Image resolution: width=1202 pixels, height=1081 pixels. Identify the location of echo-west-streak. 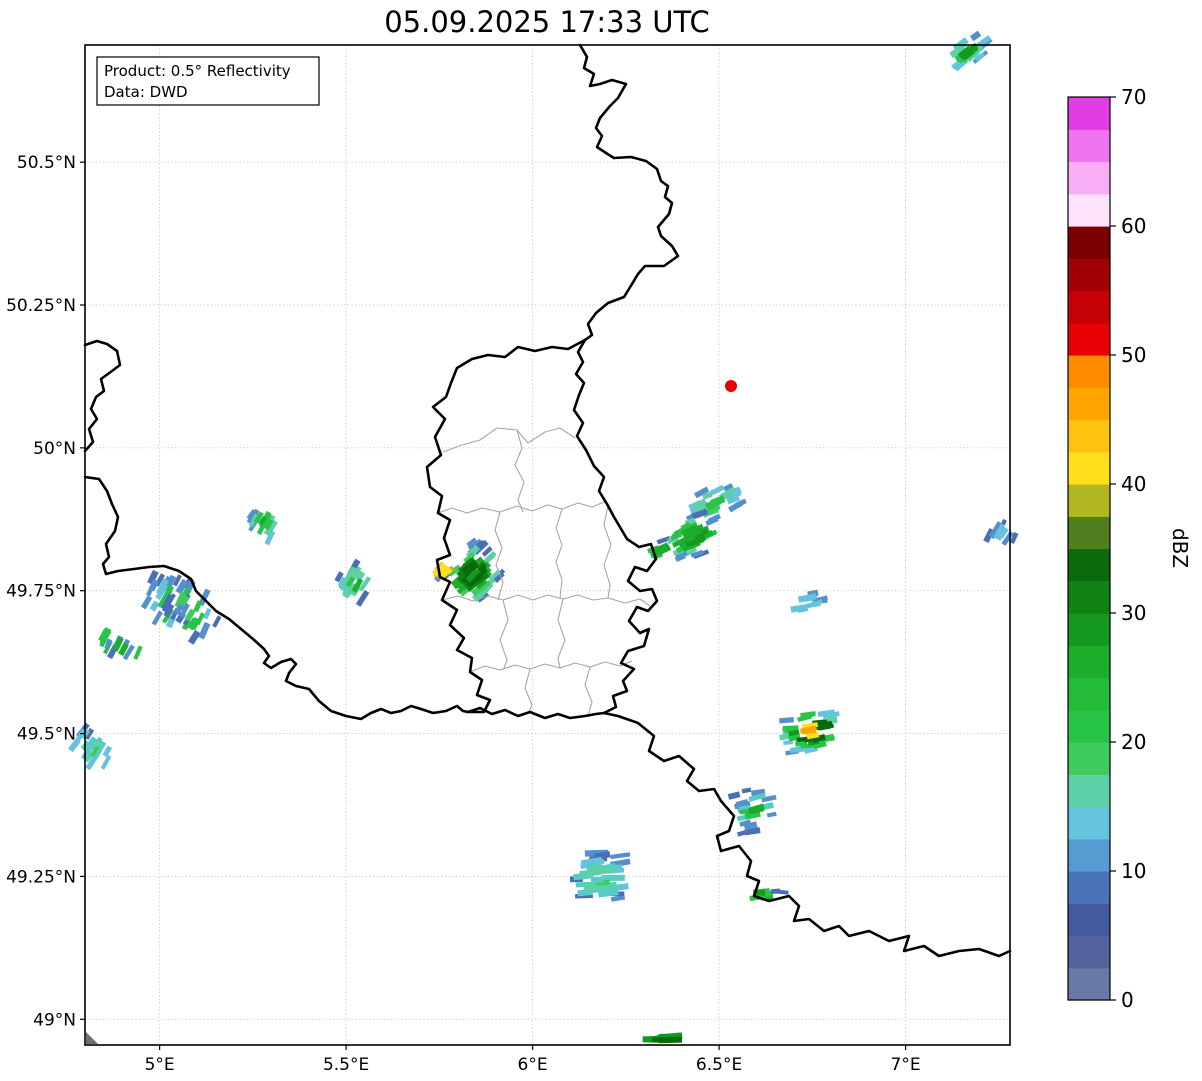
(120, 644).